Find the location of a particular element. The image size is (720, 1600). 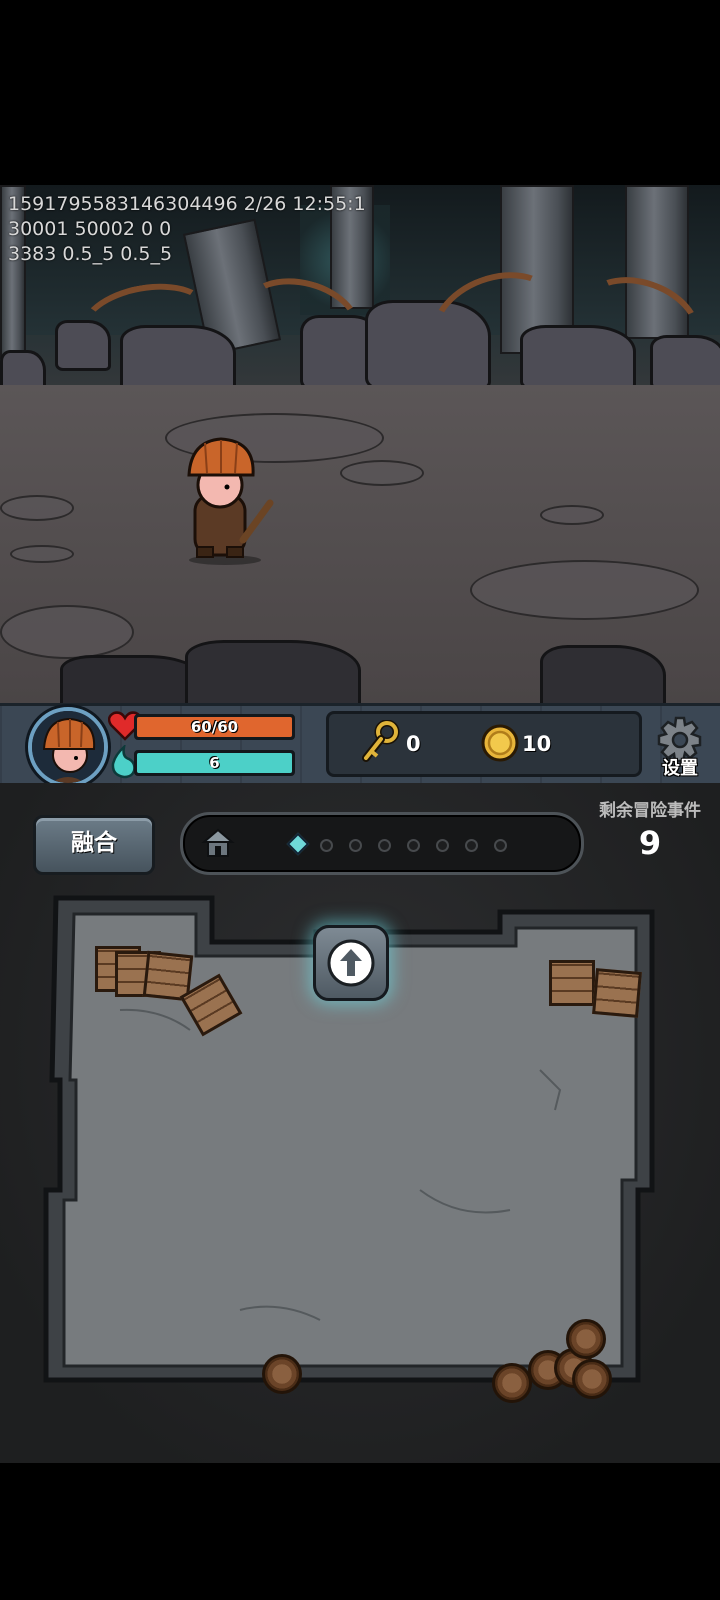

mana-text: 6 is located at coordinates (214, 763).